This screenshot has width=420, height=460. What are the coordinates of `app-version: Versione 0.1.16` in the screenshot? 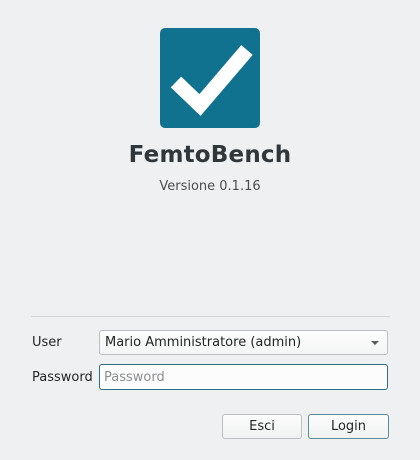 It's located at (210, 186).